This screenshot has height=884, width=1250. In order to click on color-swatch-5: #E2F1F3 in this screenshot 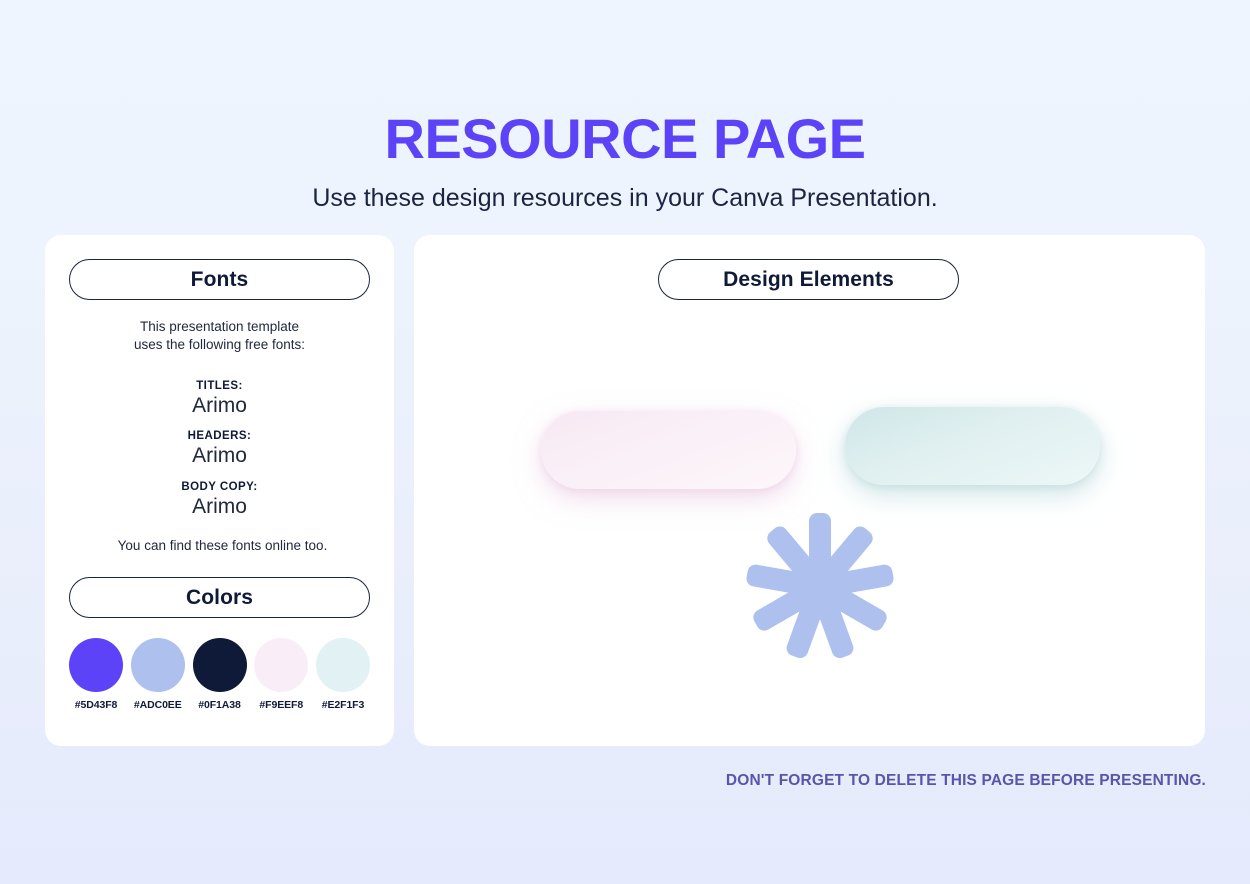, I will do `click(343, 674)`.